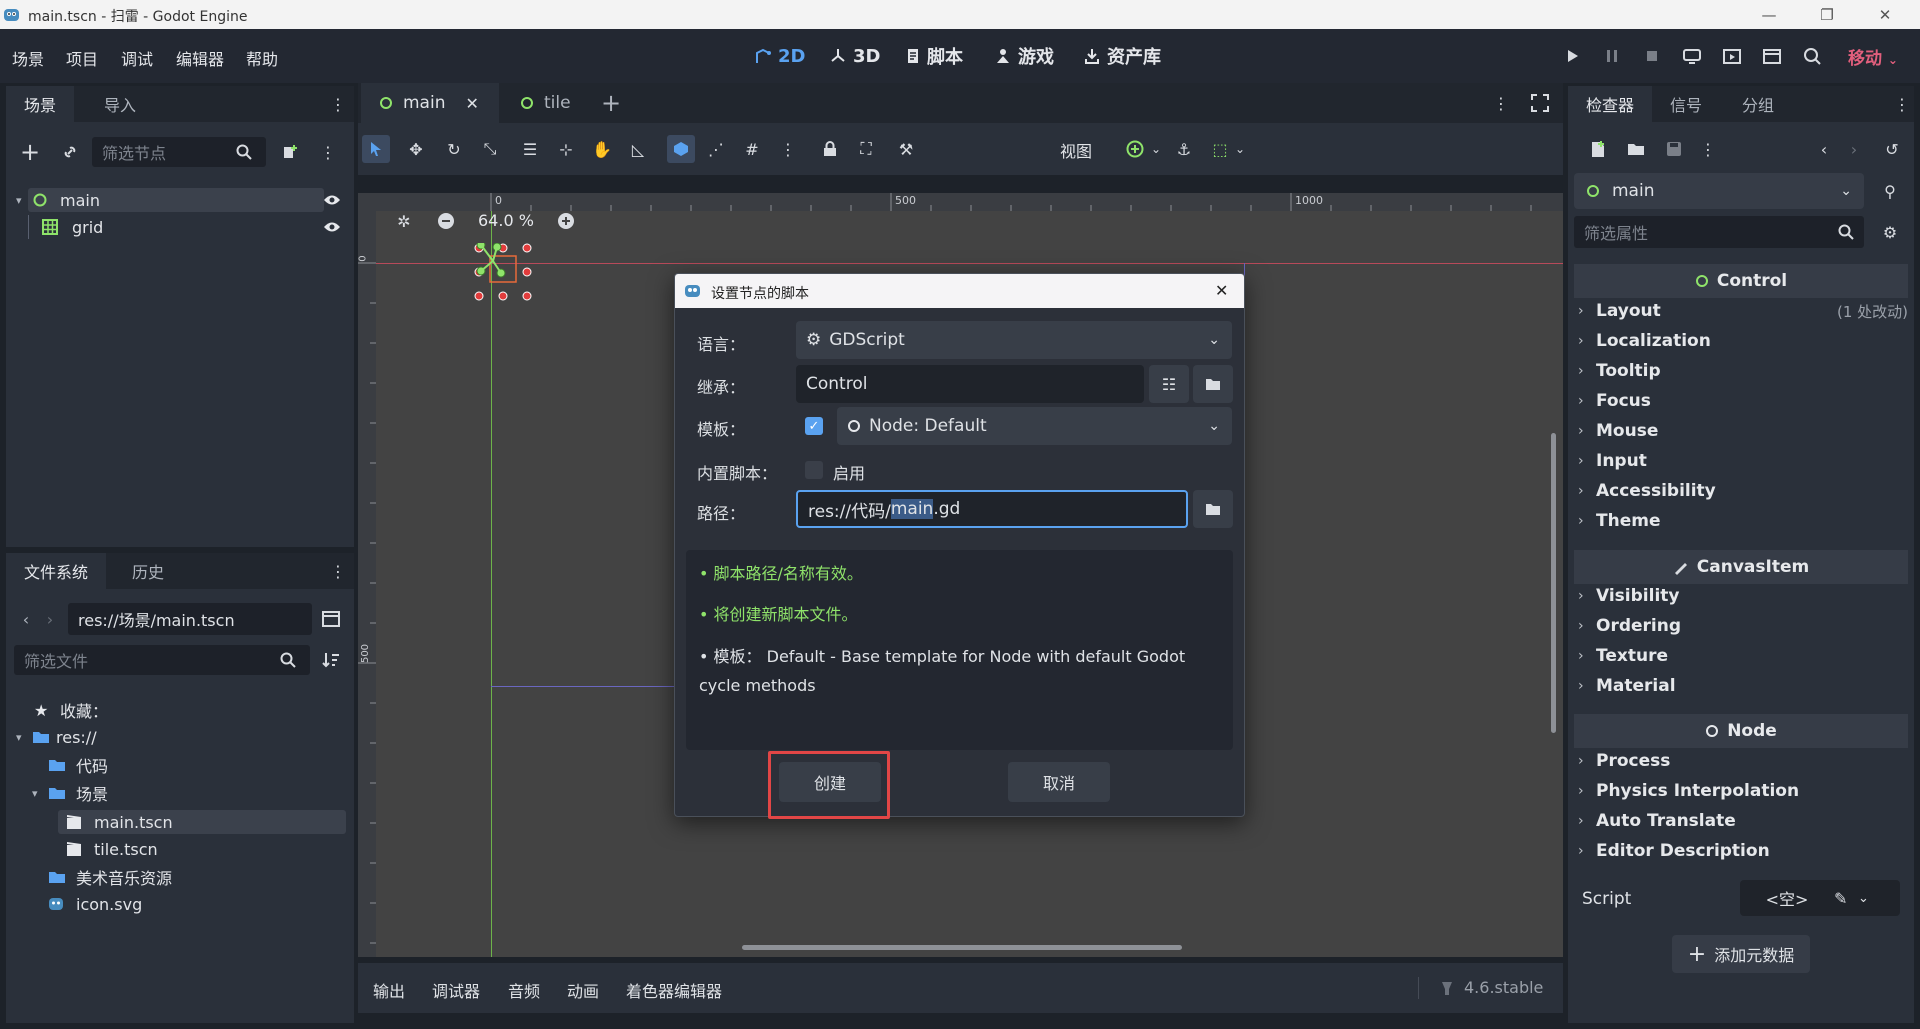 The image size is (1920, 1029). I want to click on bone-tool-icon: ⚒, so click(906, 149).